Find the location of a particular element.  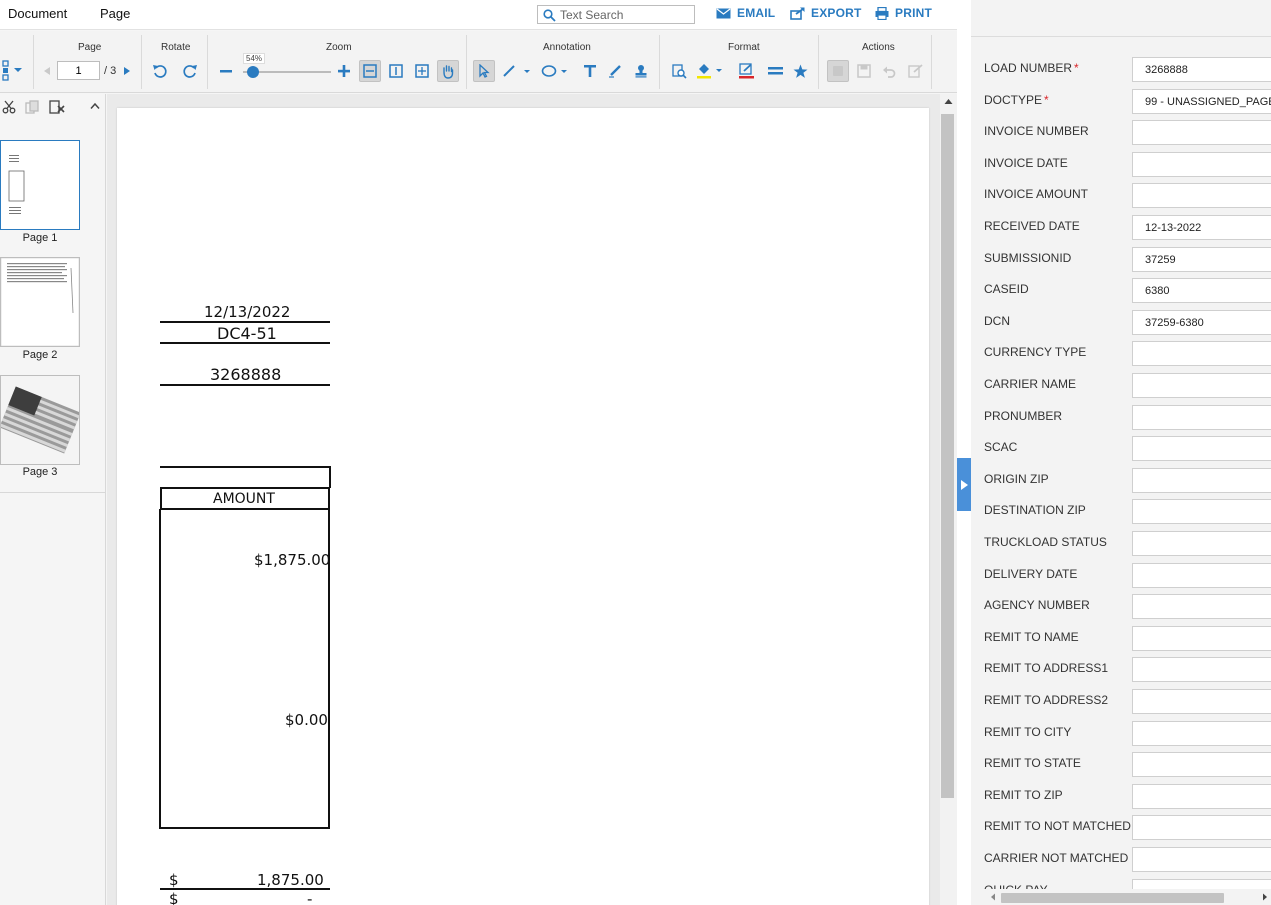

field-label-text: DELIVERY DATE is located at coordinates (1031, 574).